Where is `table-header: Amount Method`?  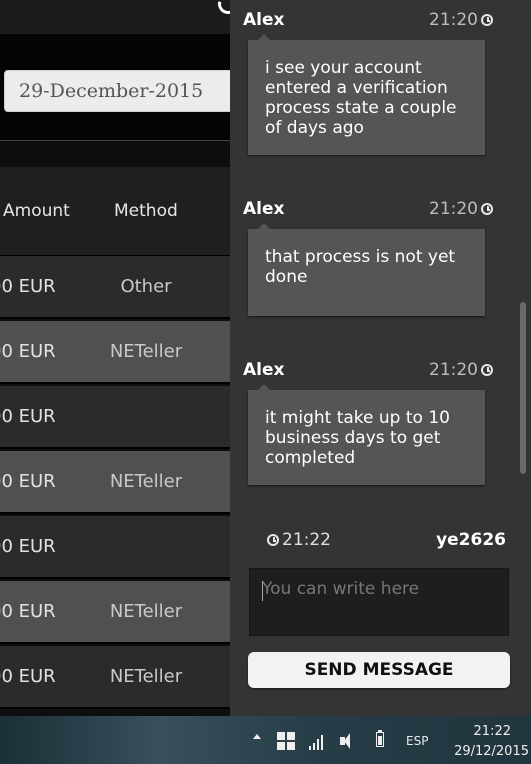
table-header: Amount Method is located at coordinates (115, 211).